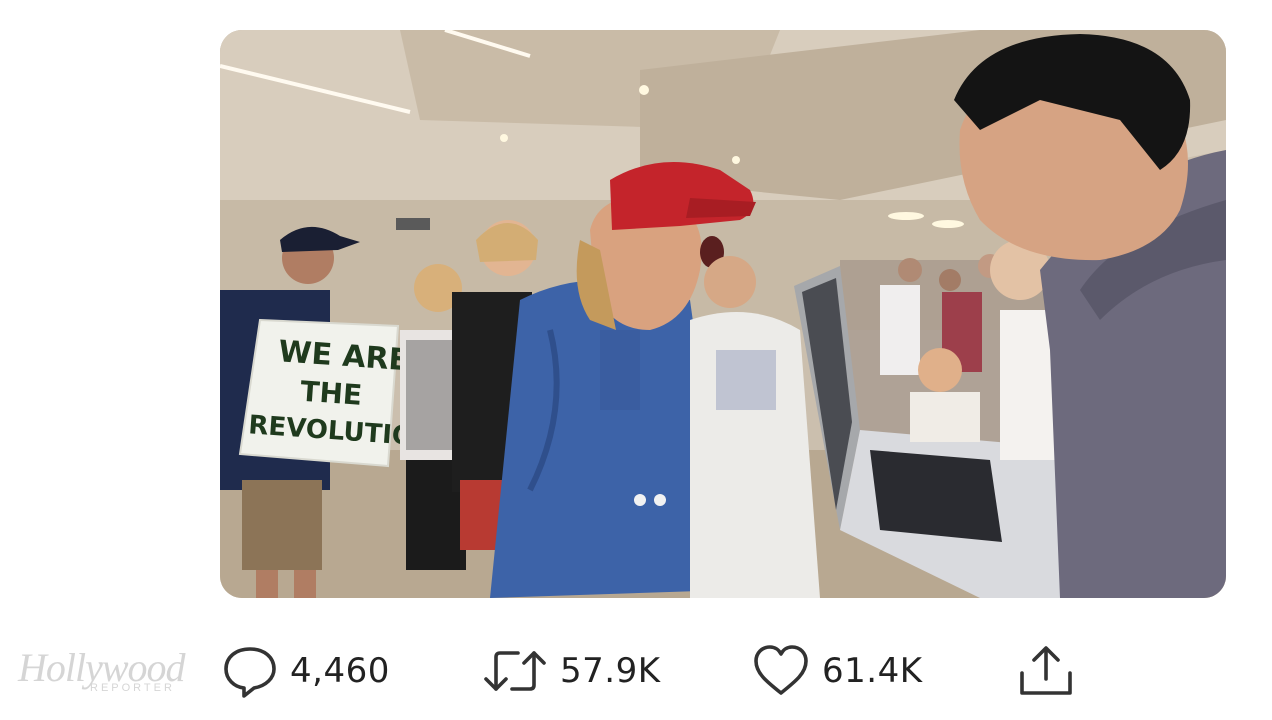 This screenshot has width=1272, height=720. I want to click on retweet-count: 57.9K, so click(610, 671).